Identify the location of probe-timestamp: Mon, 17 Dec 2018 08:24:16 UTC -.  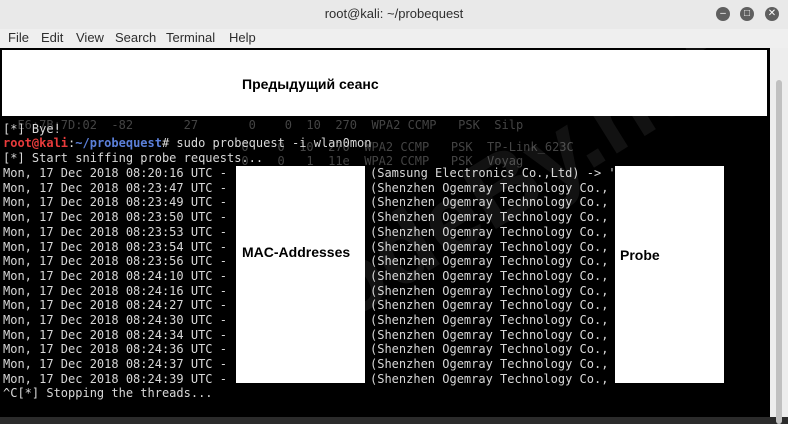
(115, 290).